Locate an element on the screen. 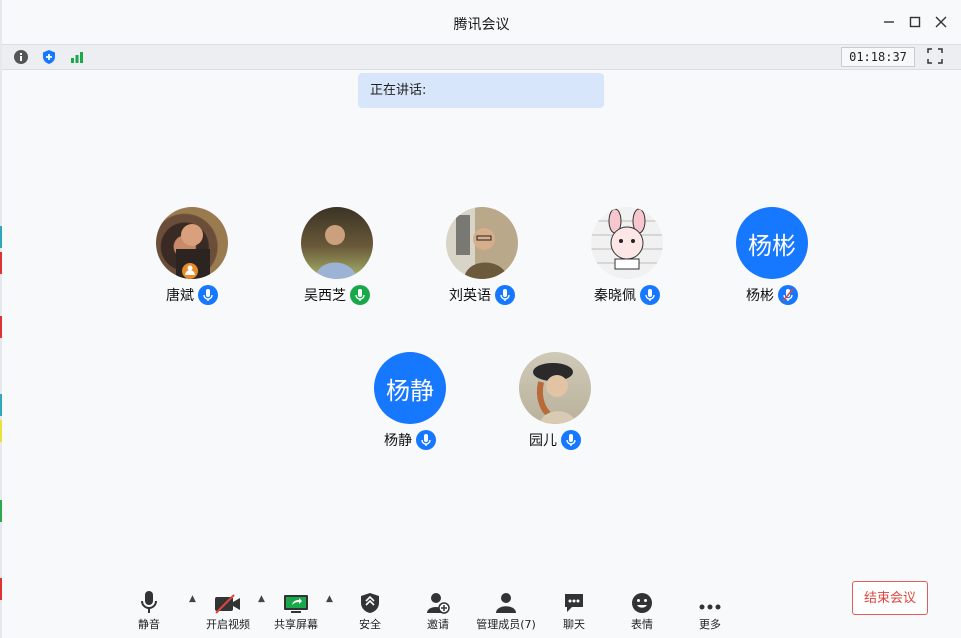 This screenshot has width=961, height=638. chat-button: 聊天 is located at coordinates (574, 610).